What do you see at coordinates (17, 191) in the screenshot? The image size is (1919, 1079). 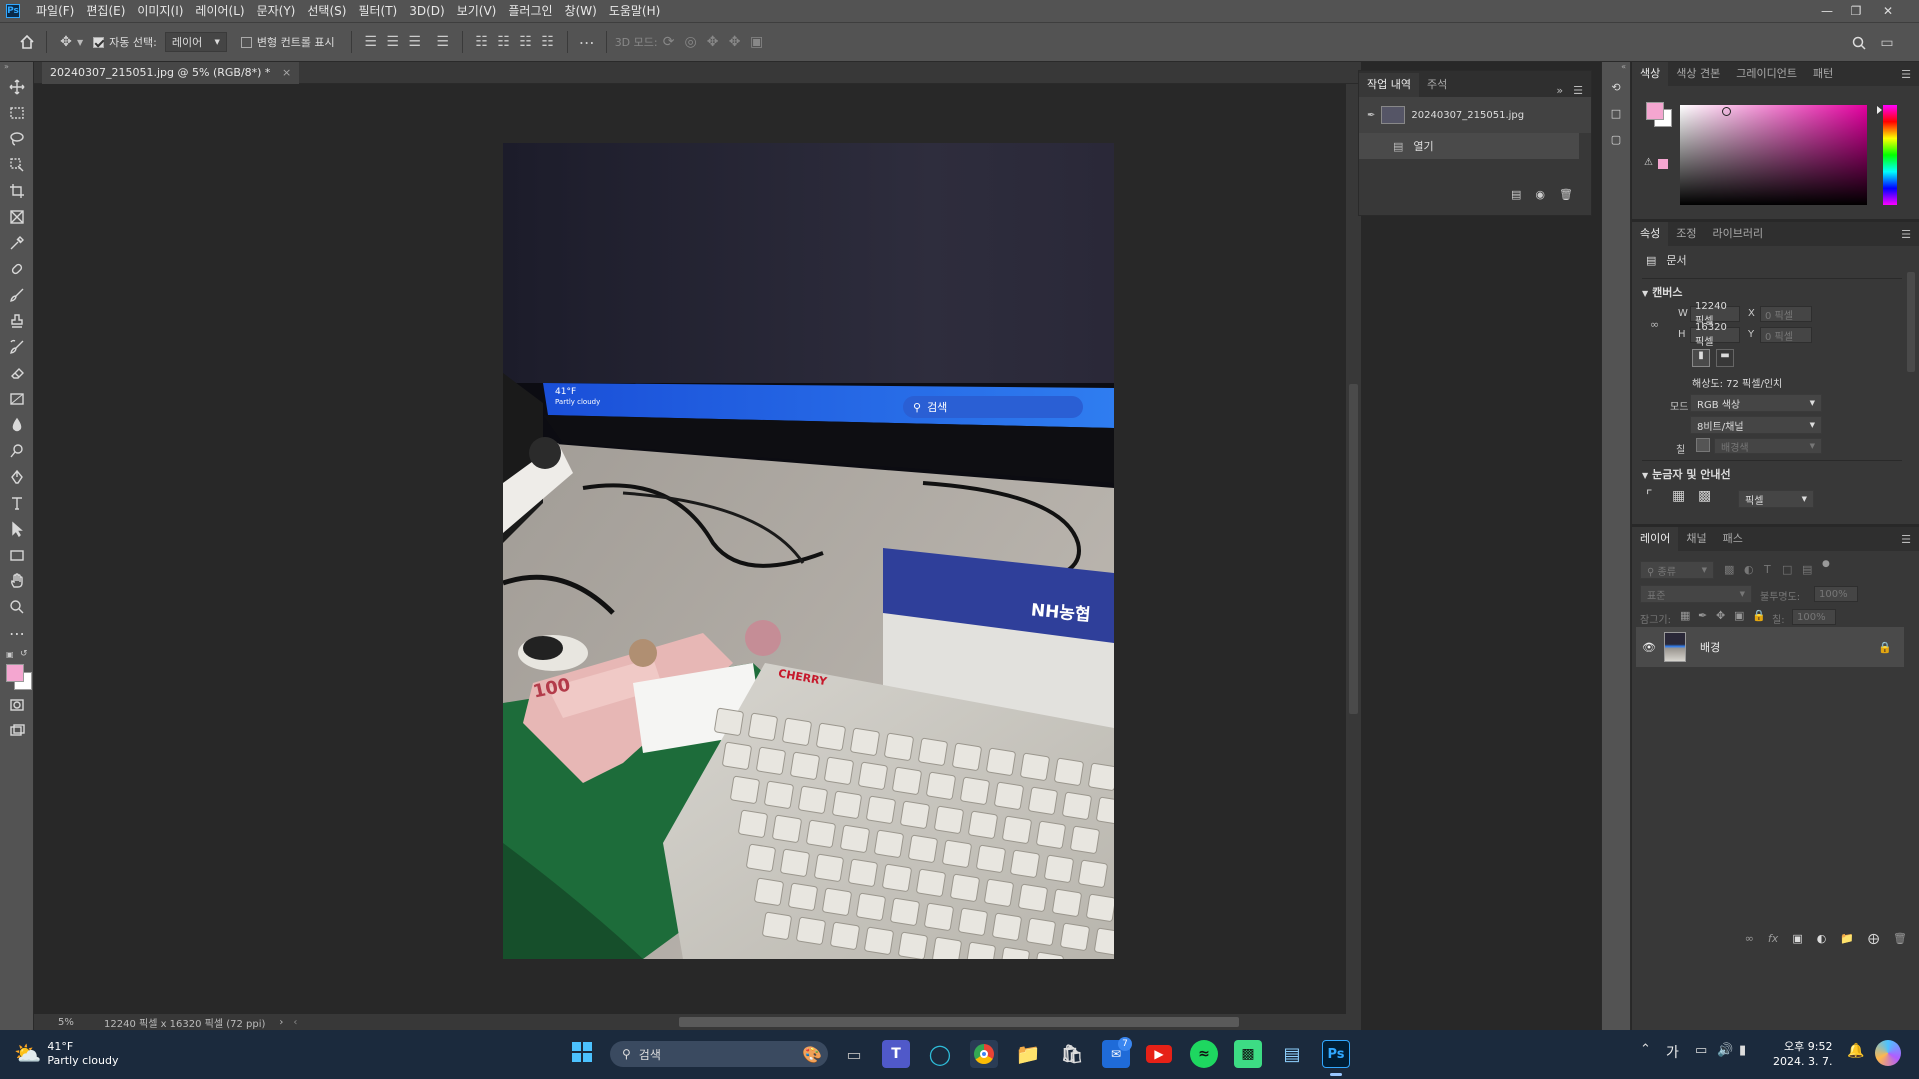 I see `crop-tool-icon` at bounding box center [17, 191].